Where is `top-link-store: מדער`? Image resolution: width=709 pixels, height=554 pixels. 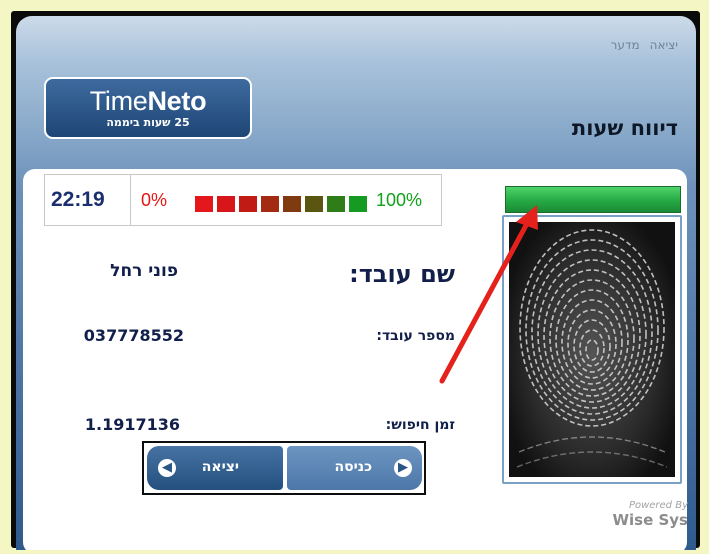
top-link-store: מדער is located at coordinates (625, 45).